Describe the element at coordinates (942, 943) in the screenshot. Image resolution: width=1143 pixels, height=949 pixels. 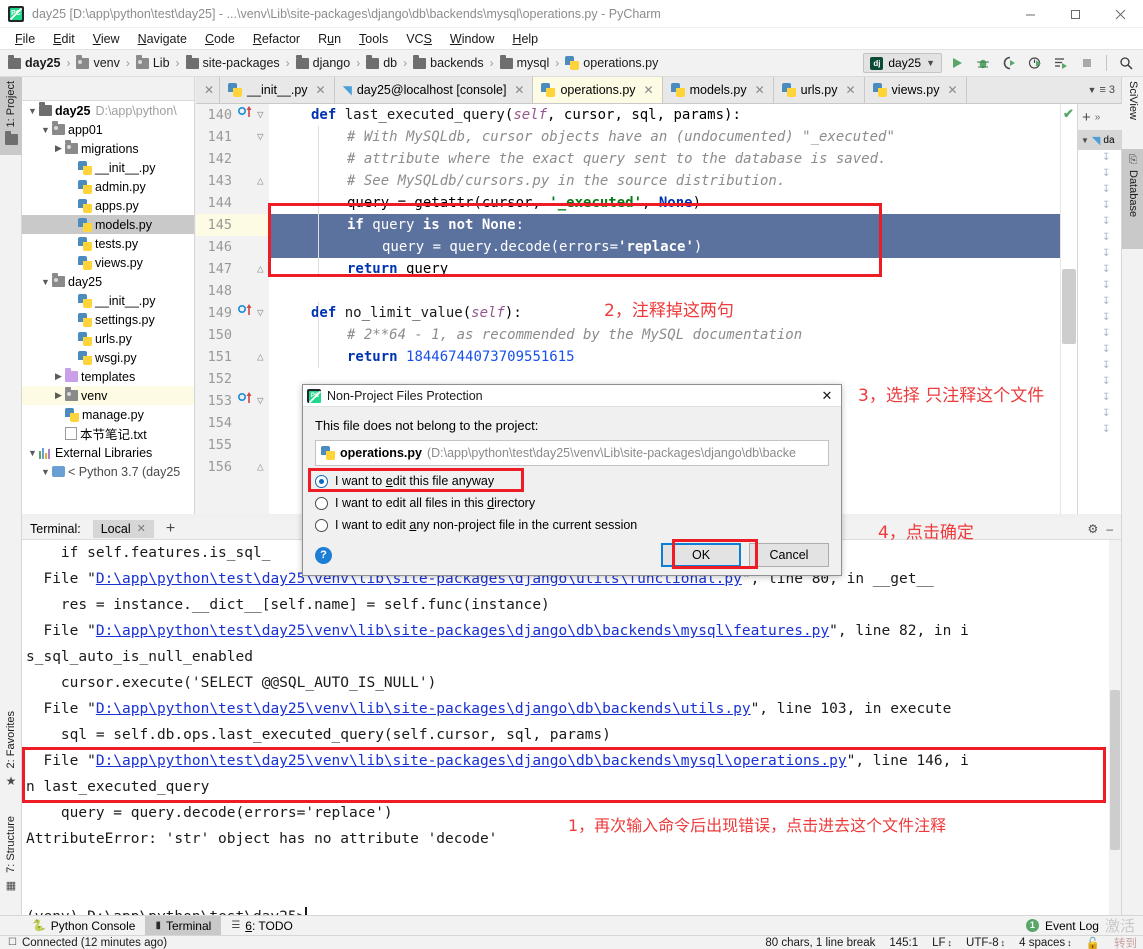
I see `status-line-separator: LF ↕` at that location.